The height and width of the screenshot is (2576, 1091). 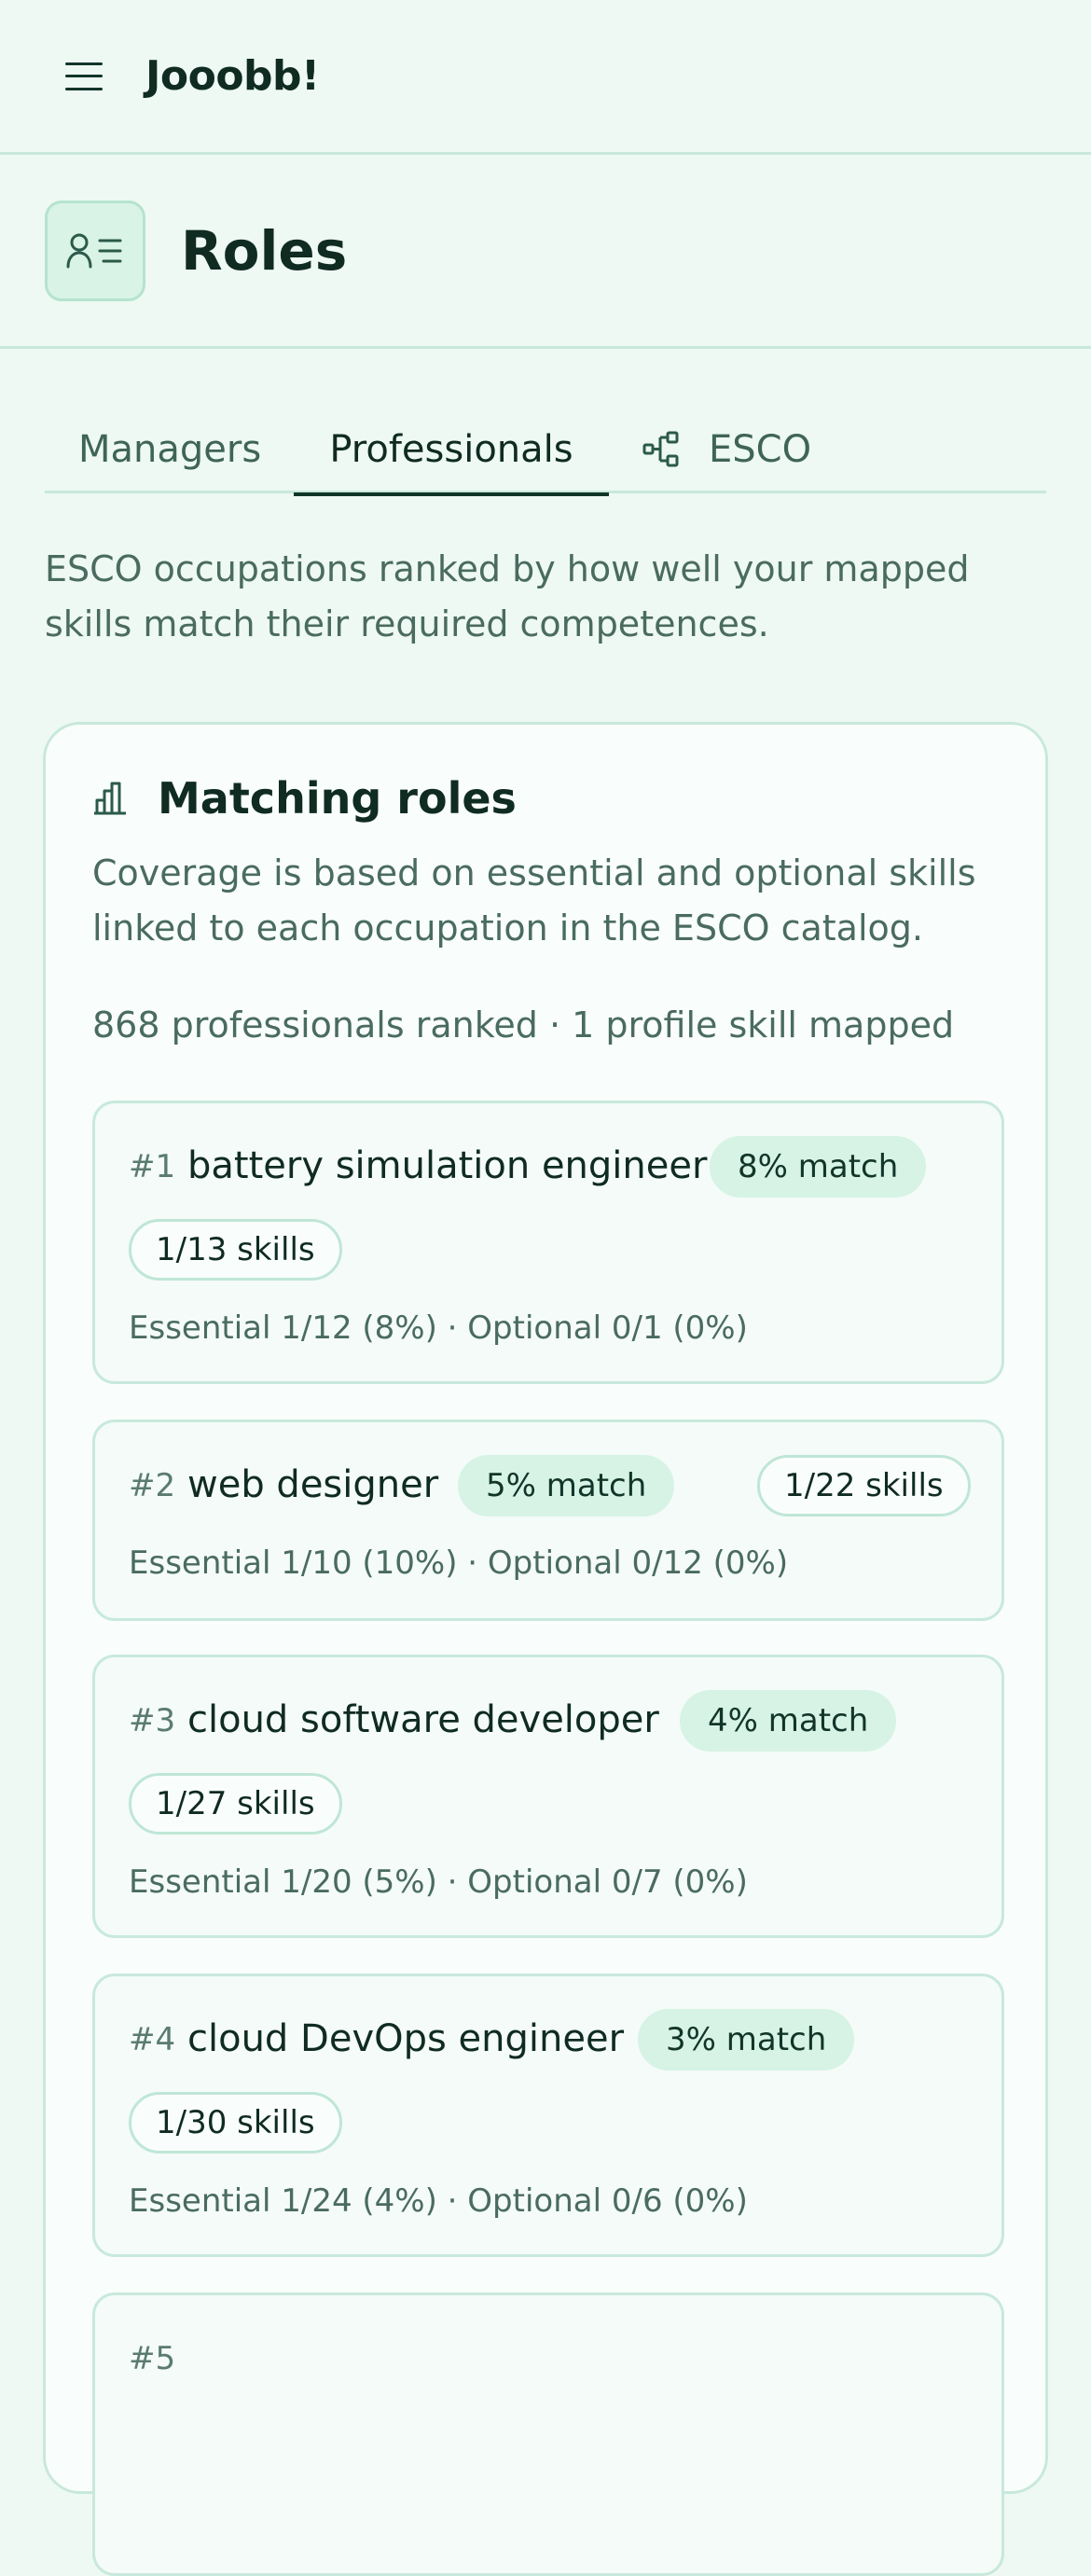 I want to click on role-name: cloud software developer, so click(x=423, y=1719).